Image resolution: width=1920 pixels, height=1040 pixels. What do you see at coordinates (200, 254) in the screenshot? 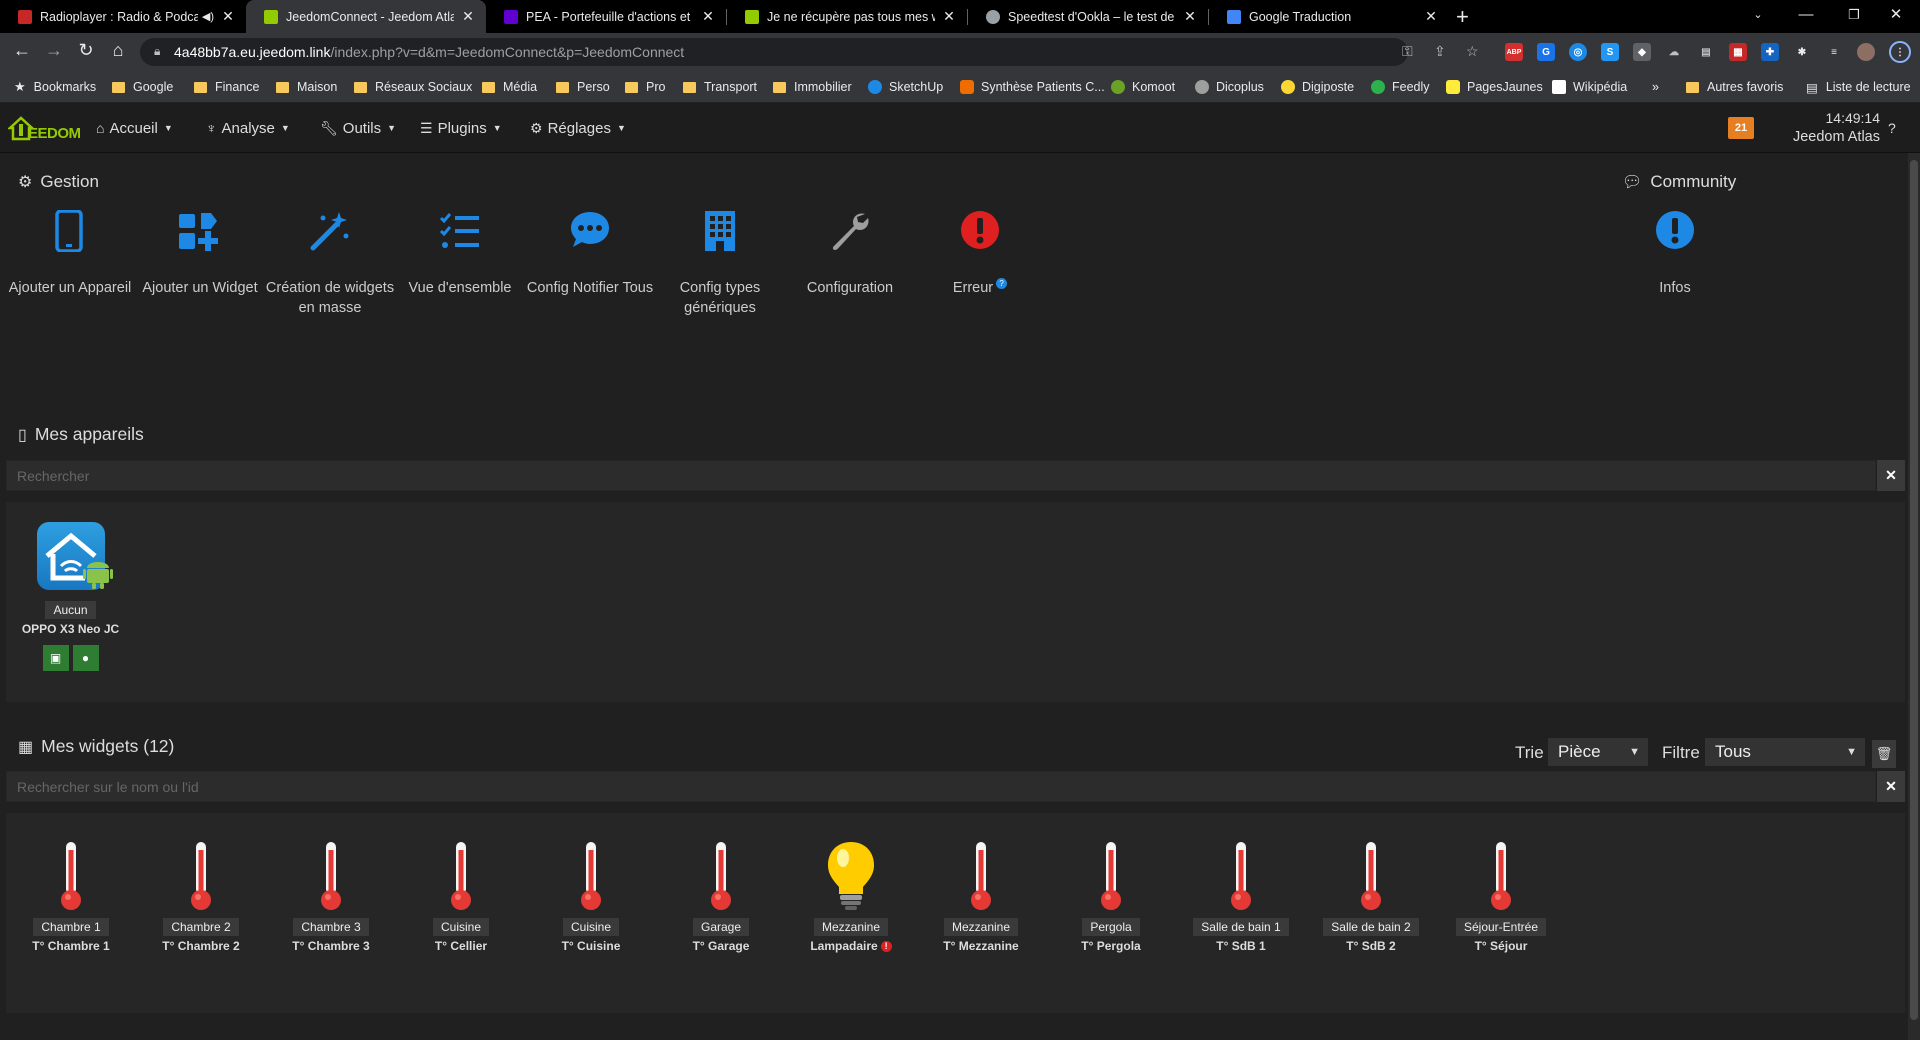
I see `gestion-add-widget: Ajouter un Widget` at bounding box center [200, 254].